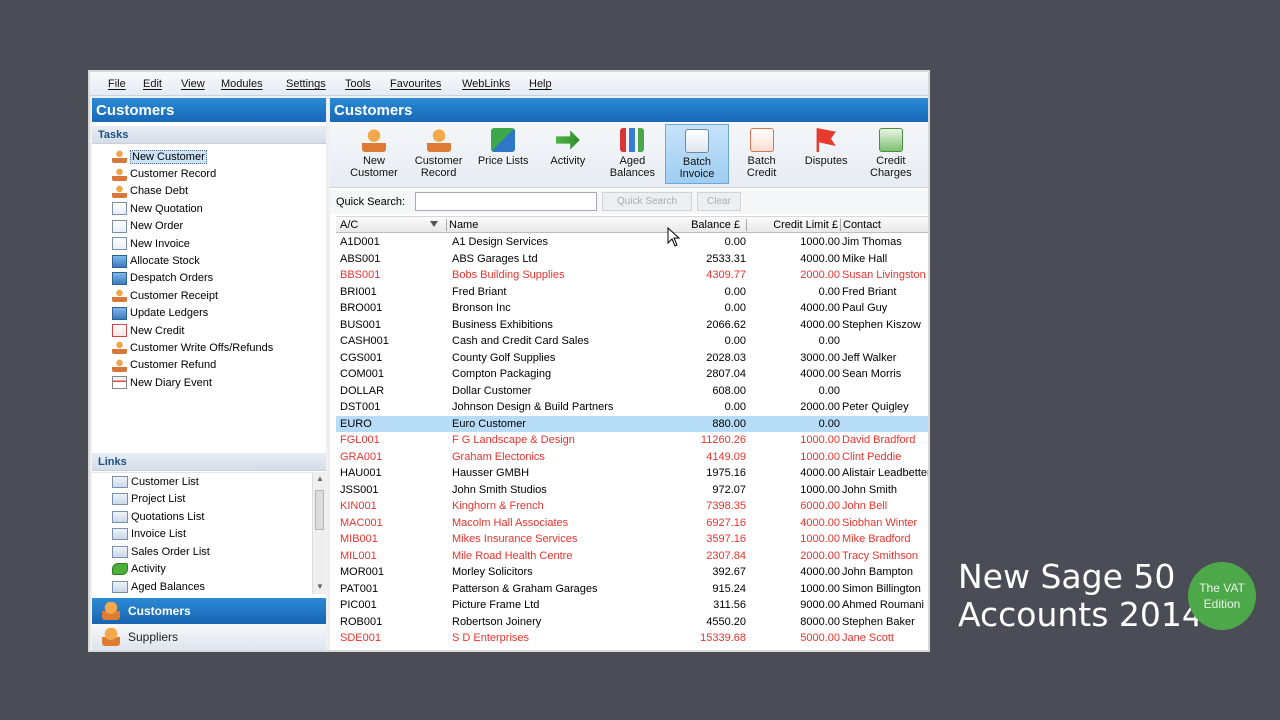 The height and width of the screenshot is (720, 1280). What do you see at coordinates (209, 570) in the screenshot?
I see `link-activity: Activity` at bounding box center [209, 570].